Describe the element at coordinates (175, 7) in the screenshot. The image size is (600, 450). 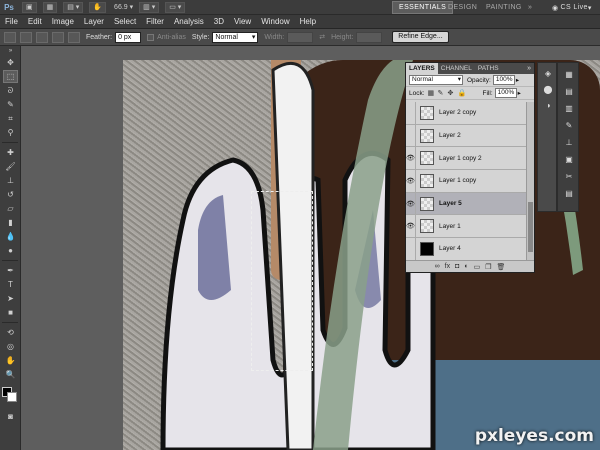
I see `screen-mode-button: ▭ ▾` at that location.